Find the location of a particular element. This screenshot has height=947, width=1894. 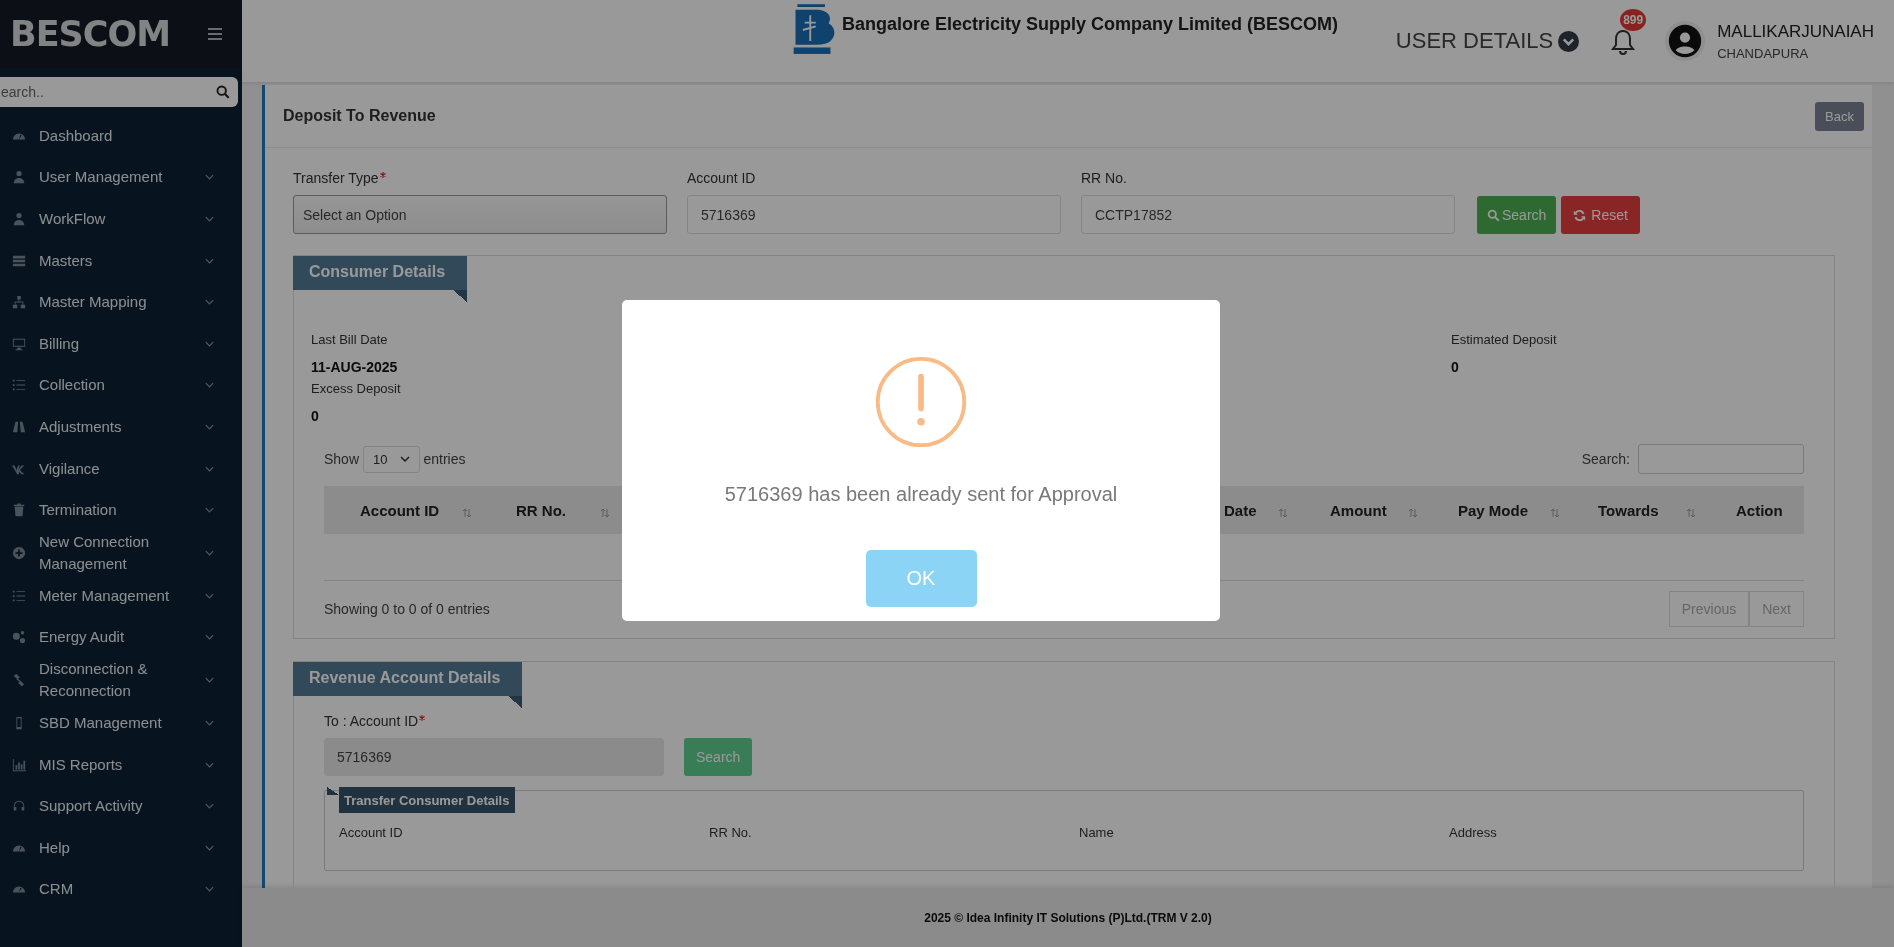

section-ribbon: Revenue Account Details is located at coordinates (408, 685).